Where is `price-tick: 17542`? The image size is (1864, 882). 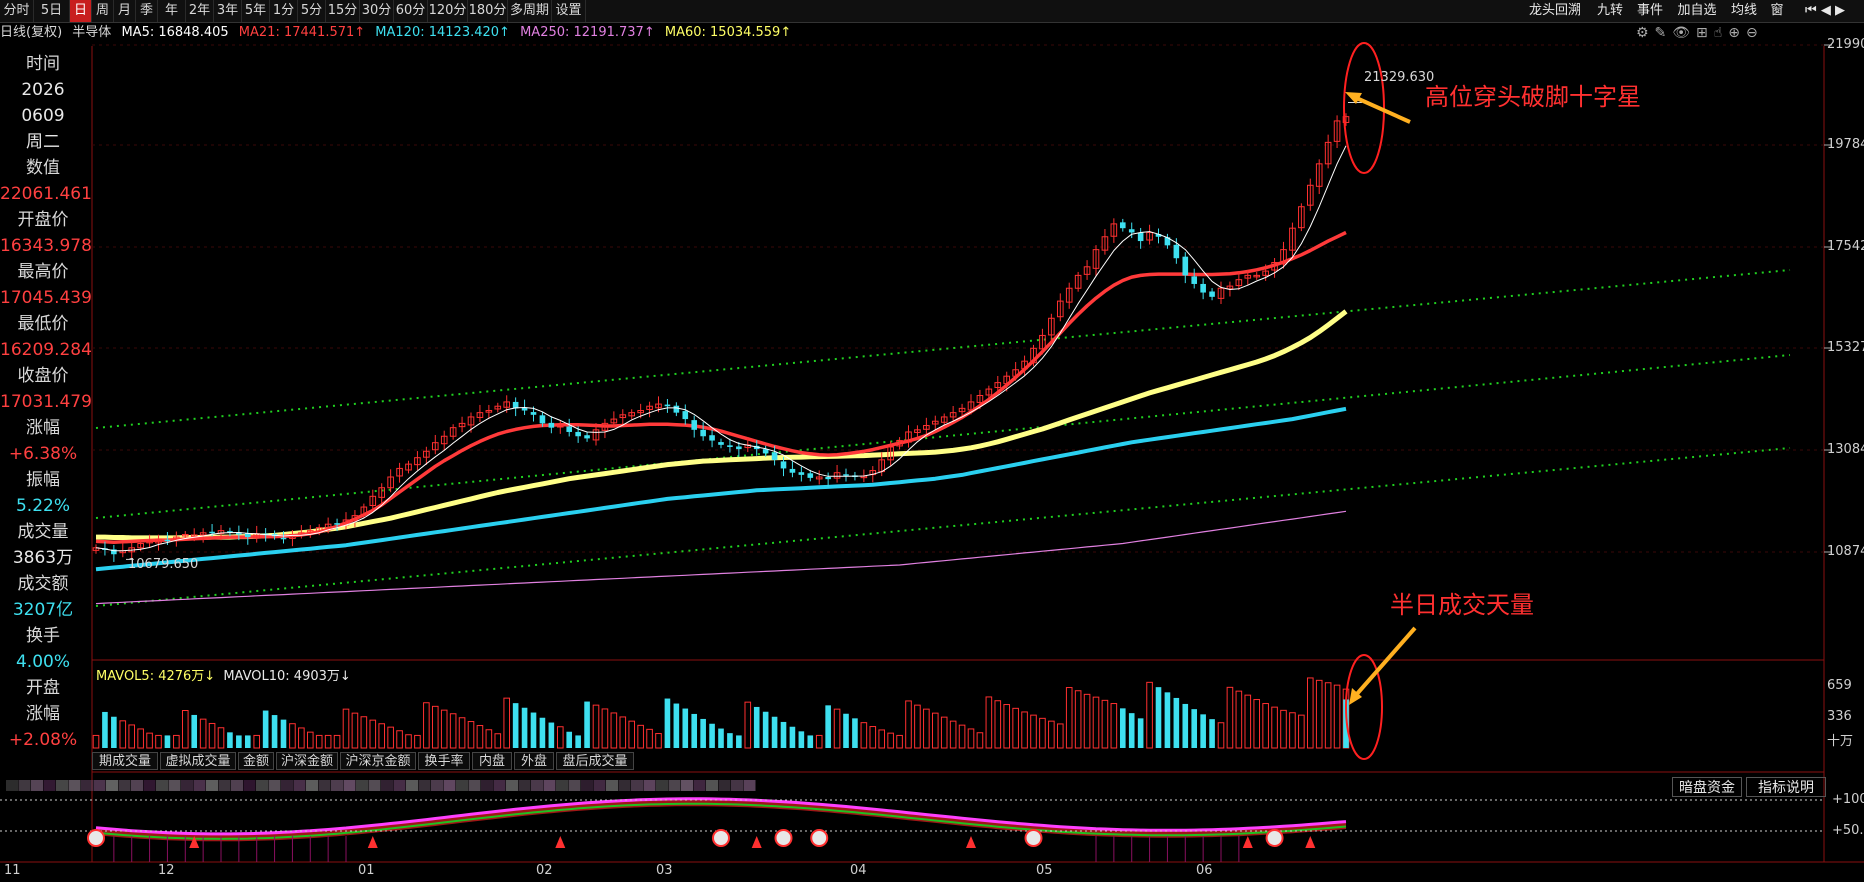
price-tick: 17542 is located at coordinates (1845, 246).